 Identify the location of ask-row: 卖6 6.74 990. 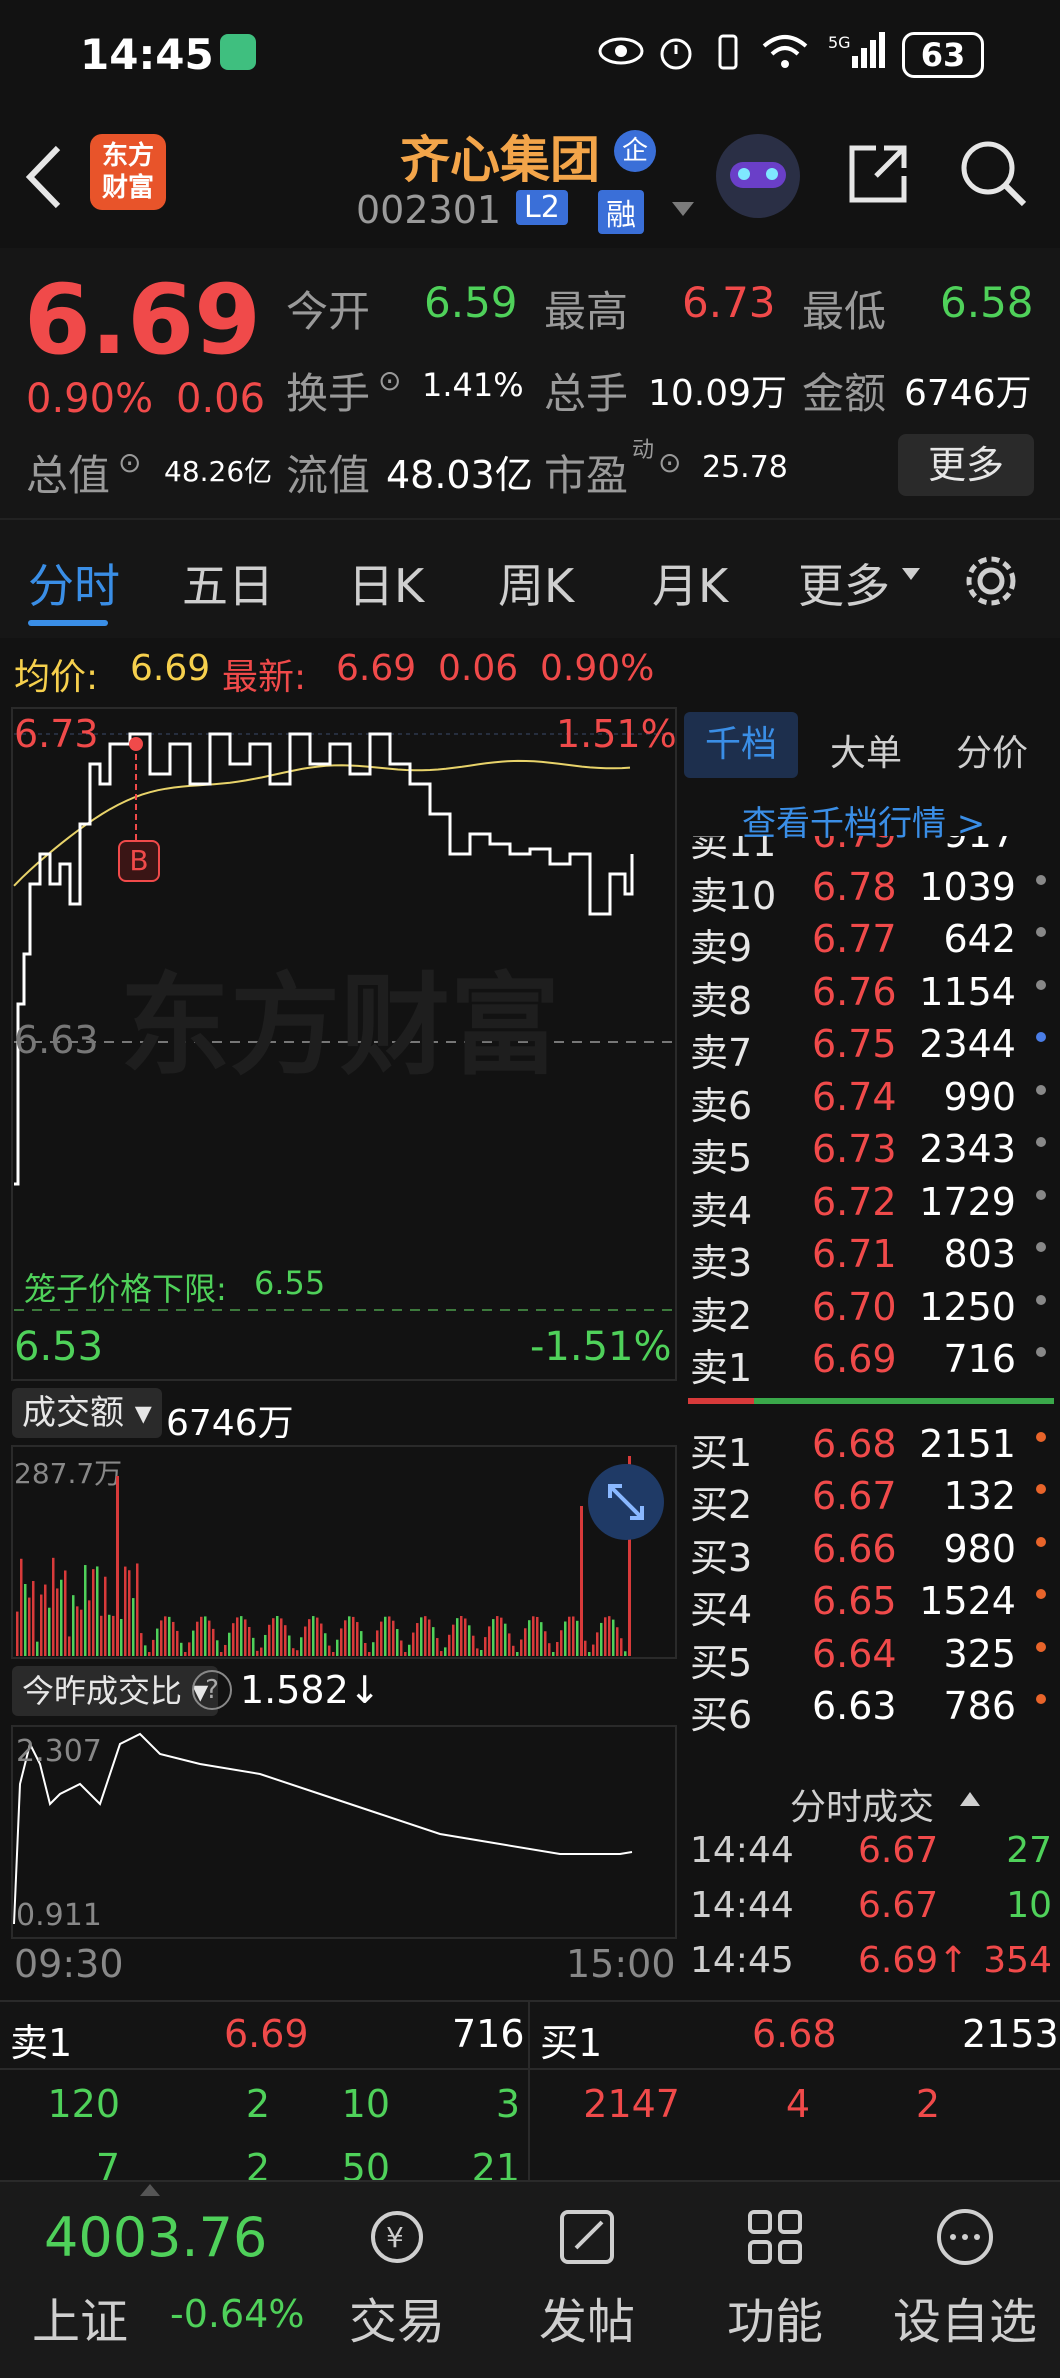
(871, 1099).